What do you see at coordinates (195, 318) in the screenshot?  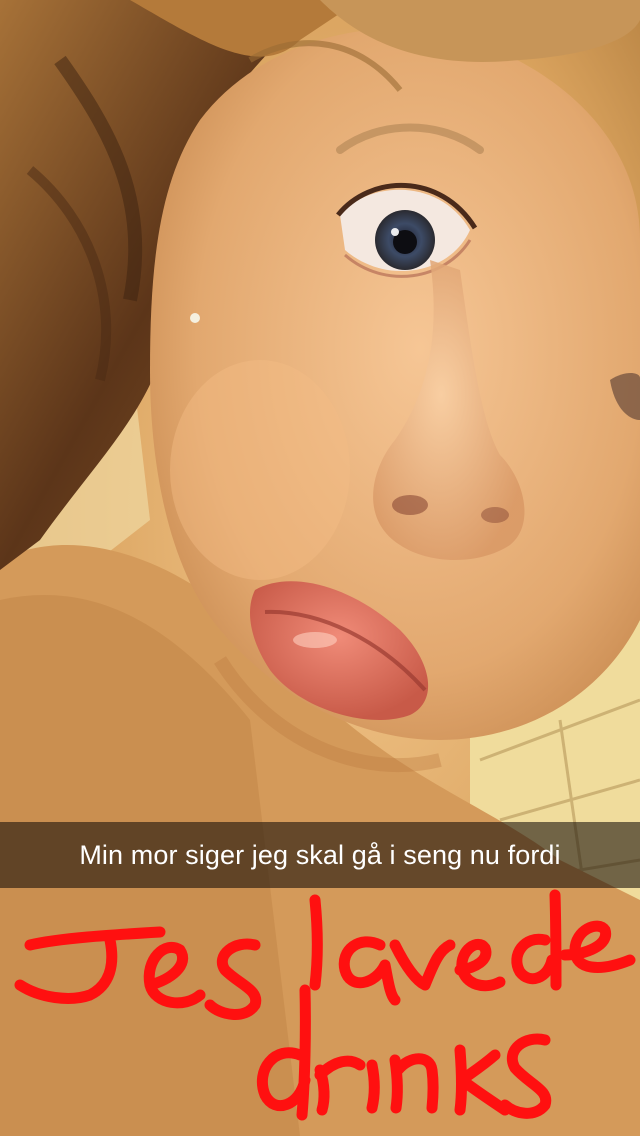 I see `earring` at bounding box center [195, 318].